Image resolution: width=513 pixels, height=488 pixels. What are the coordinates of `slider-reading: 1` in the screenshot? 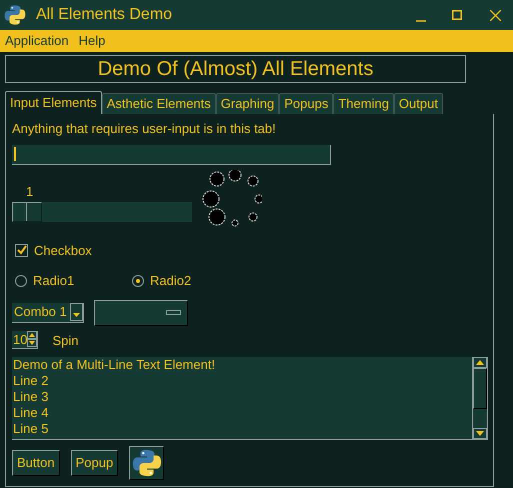 It's located at (30, 191).